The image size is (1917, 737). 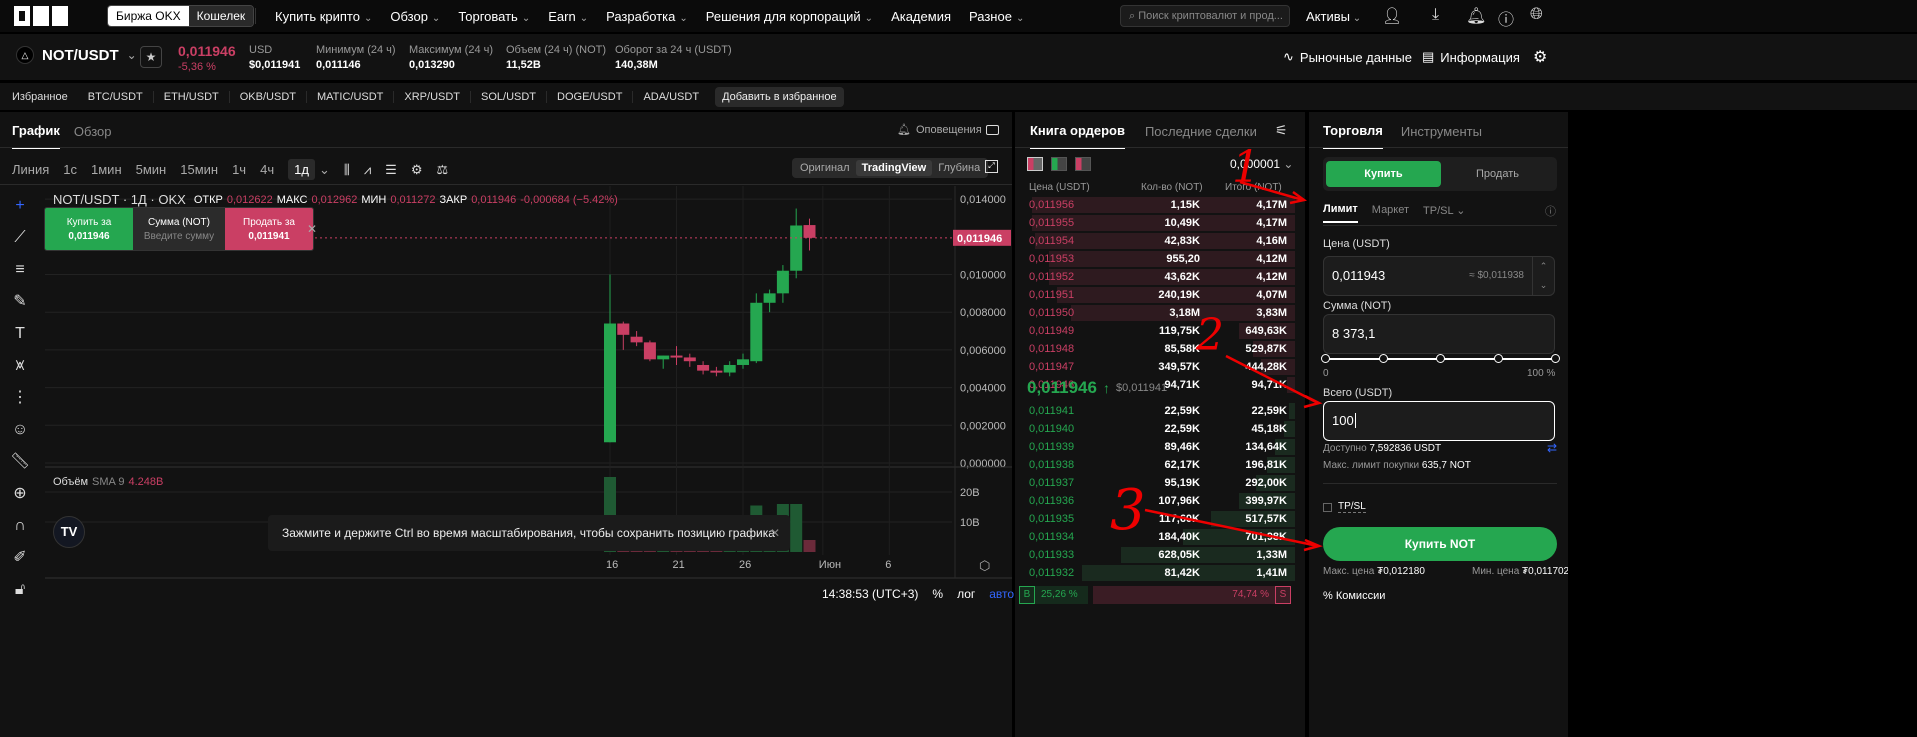 I want to click on user-icon: 👤︎, so click(x=1392, y=16).